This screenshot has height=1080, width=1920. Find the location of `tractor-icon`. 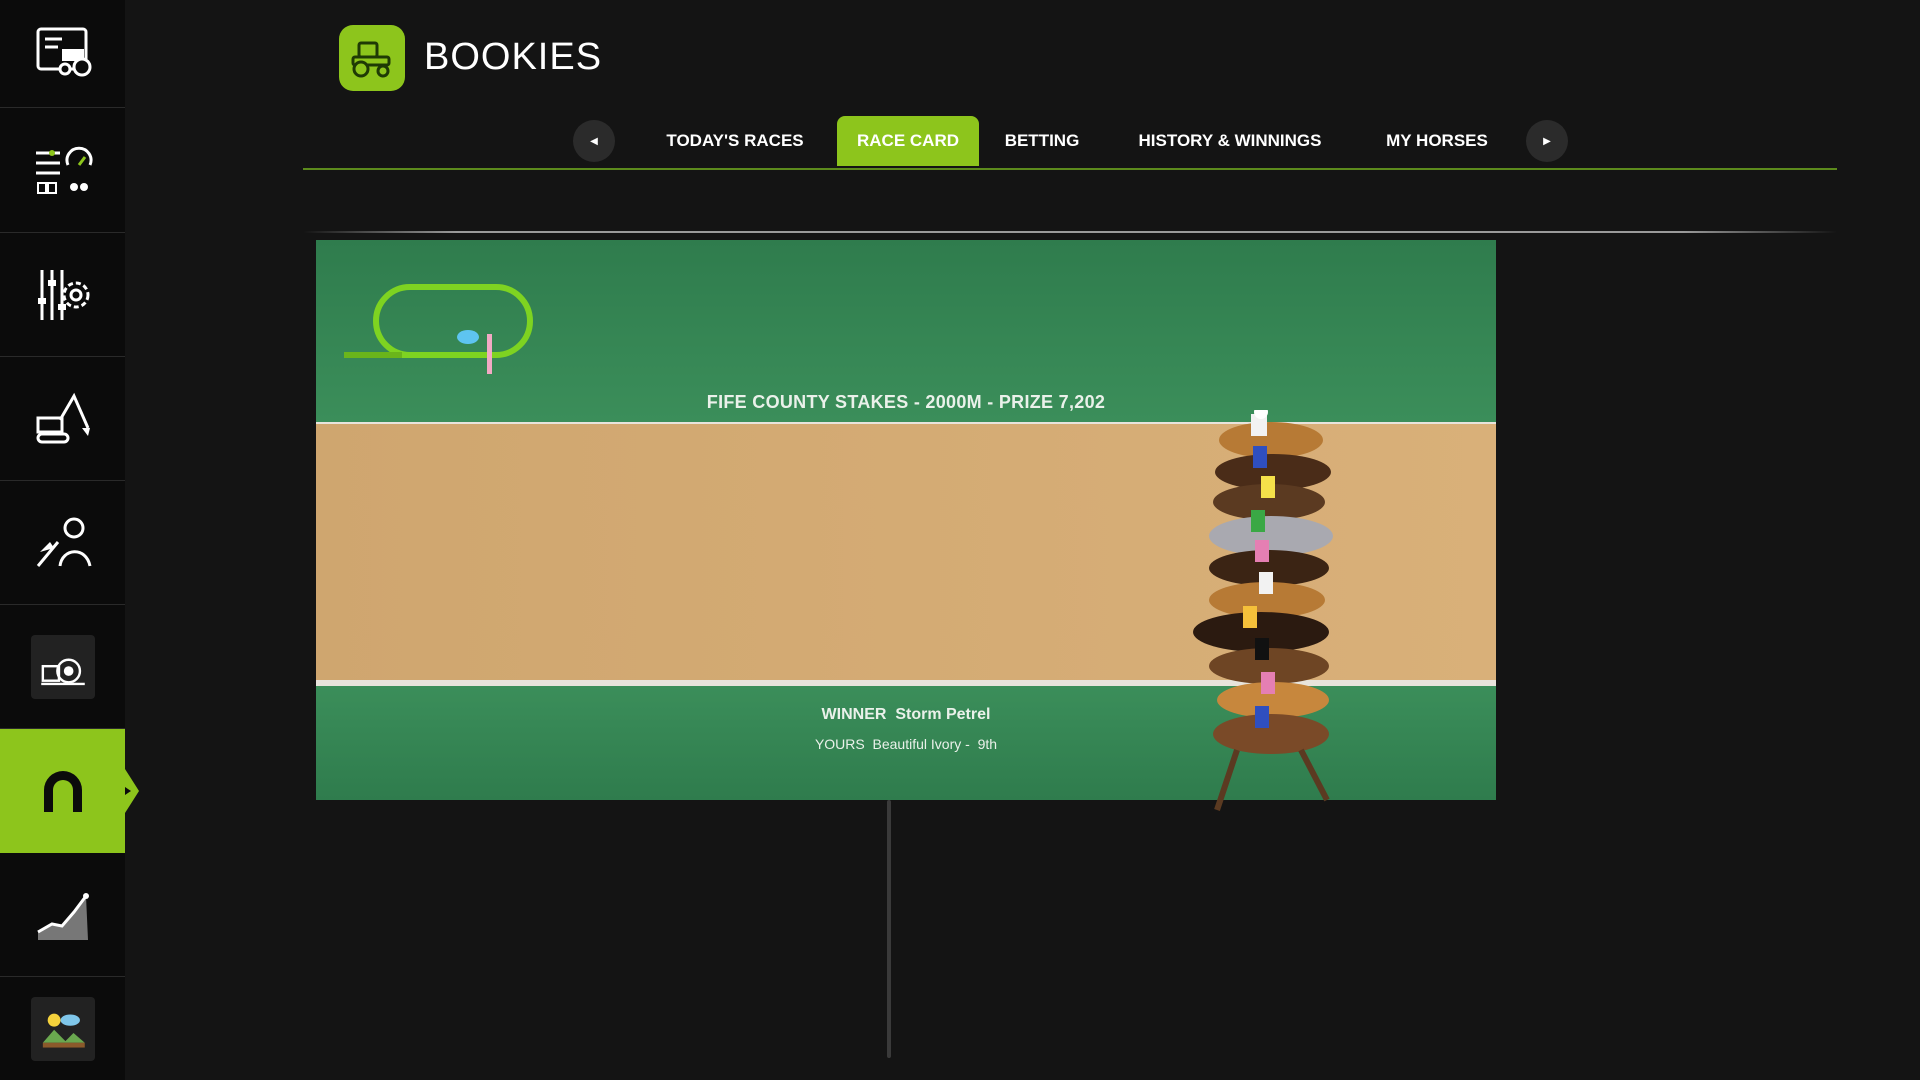

tractor-icon is located at coordinates (371, 59).